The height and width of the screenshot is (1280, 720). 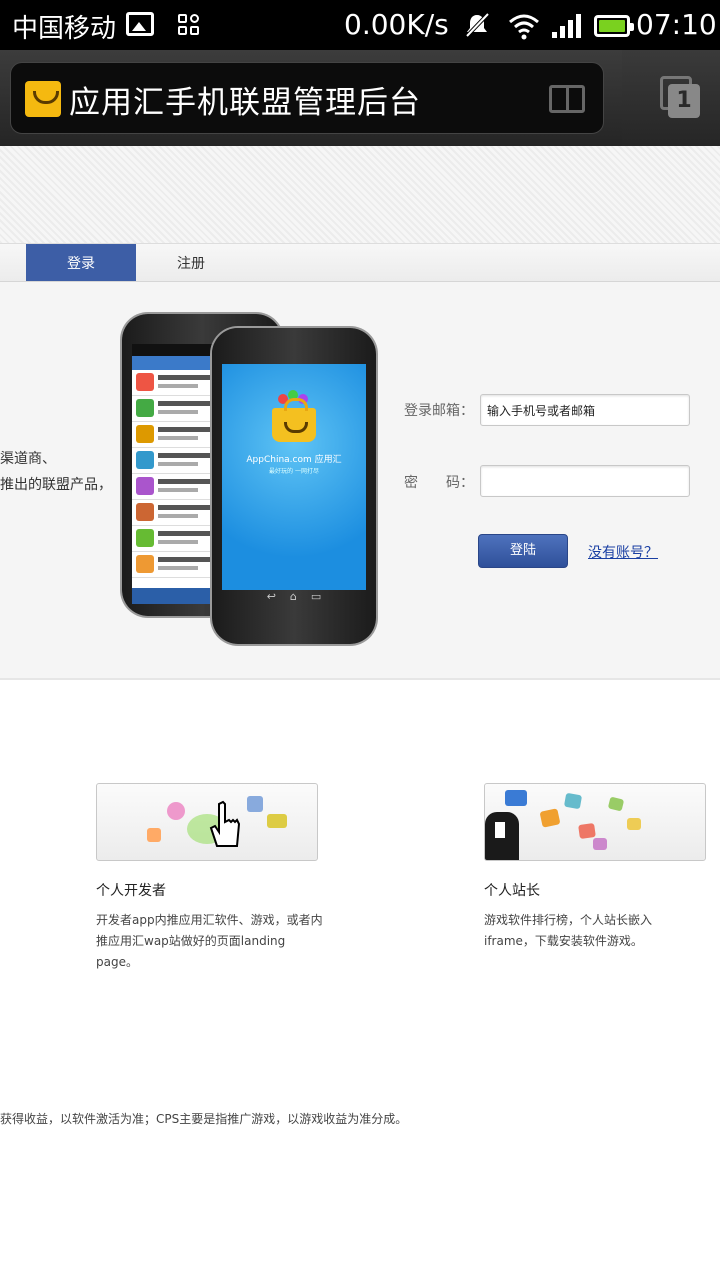 What do you see at coordinates (684, 101) in the screenshot?
I see `tab-count: 1` at bounding box center [684, 101].